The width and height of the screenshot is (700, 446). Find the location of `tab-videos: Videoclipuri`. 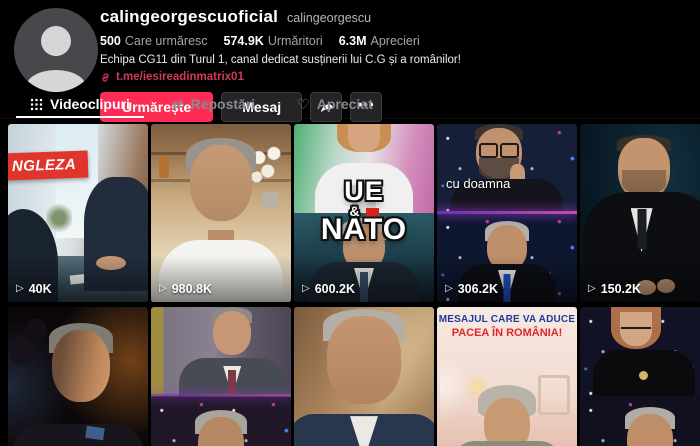

tab-videos: Videoclipuri is located at coordinates (80, 105).